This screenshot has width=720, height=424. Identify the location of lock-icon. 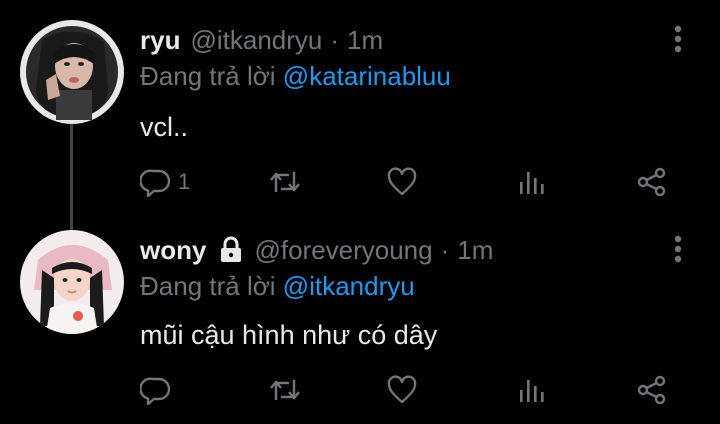
(231, 250).